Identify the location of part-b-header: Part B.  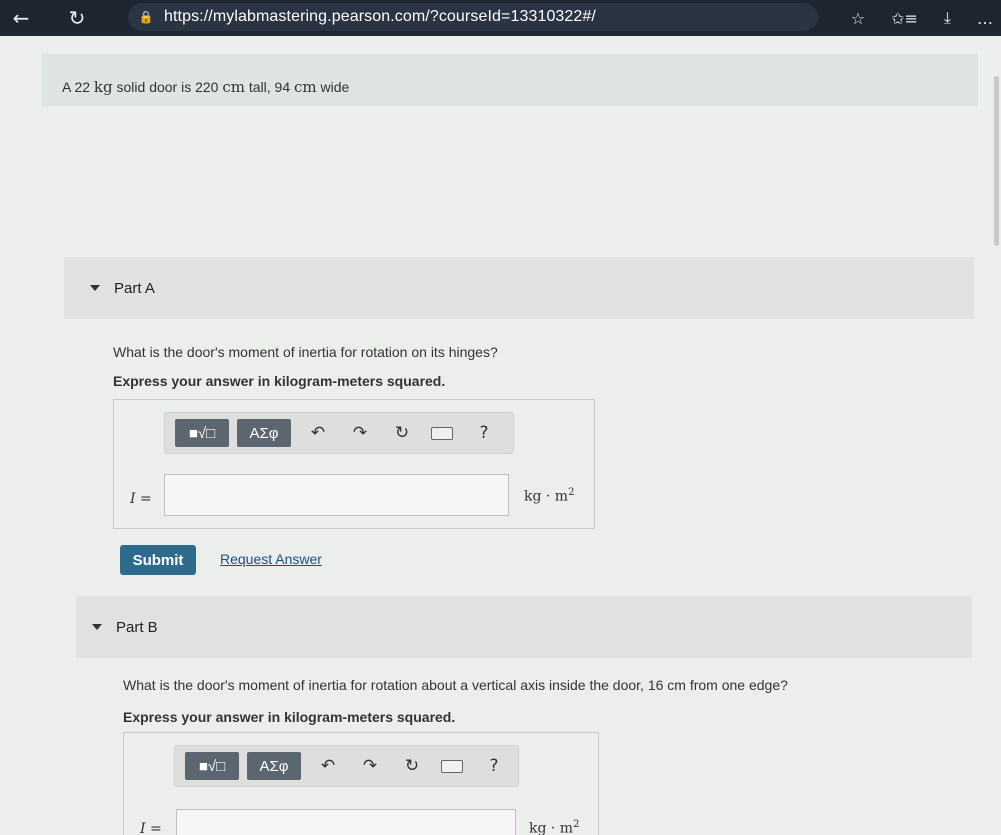
(524, 627).